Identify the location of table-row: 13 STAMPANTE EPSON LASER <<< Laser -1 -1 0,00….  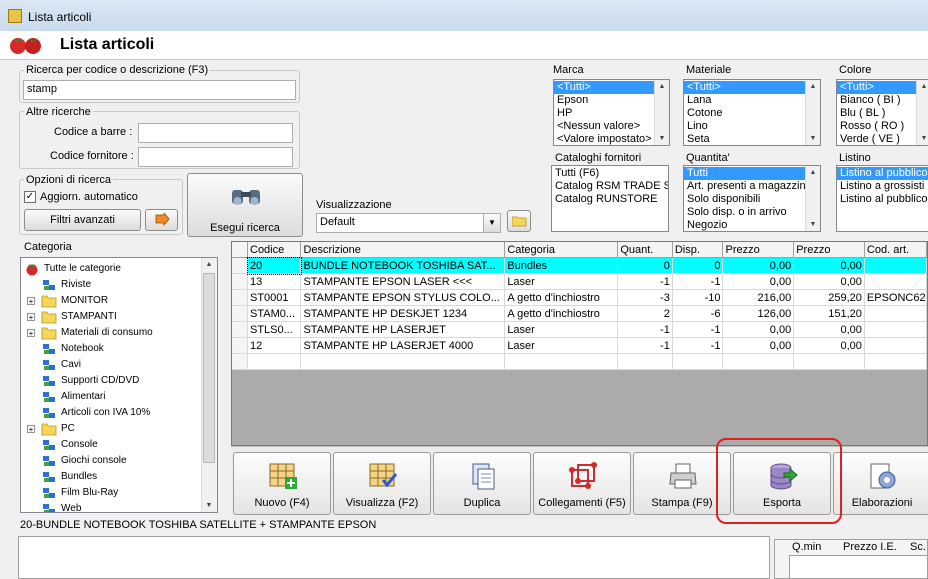
(579, 281).